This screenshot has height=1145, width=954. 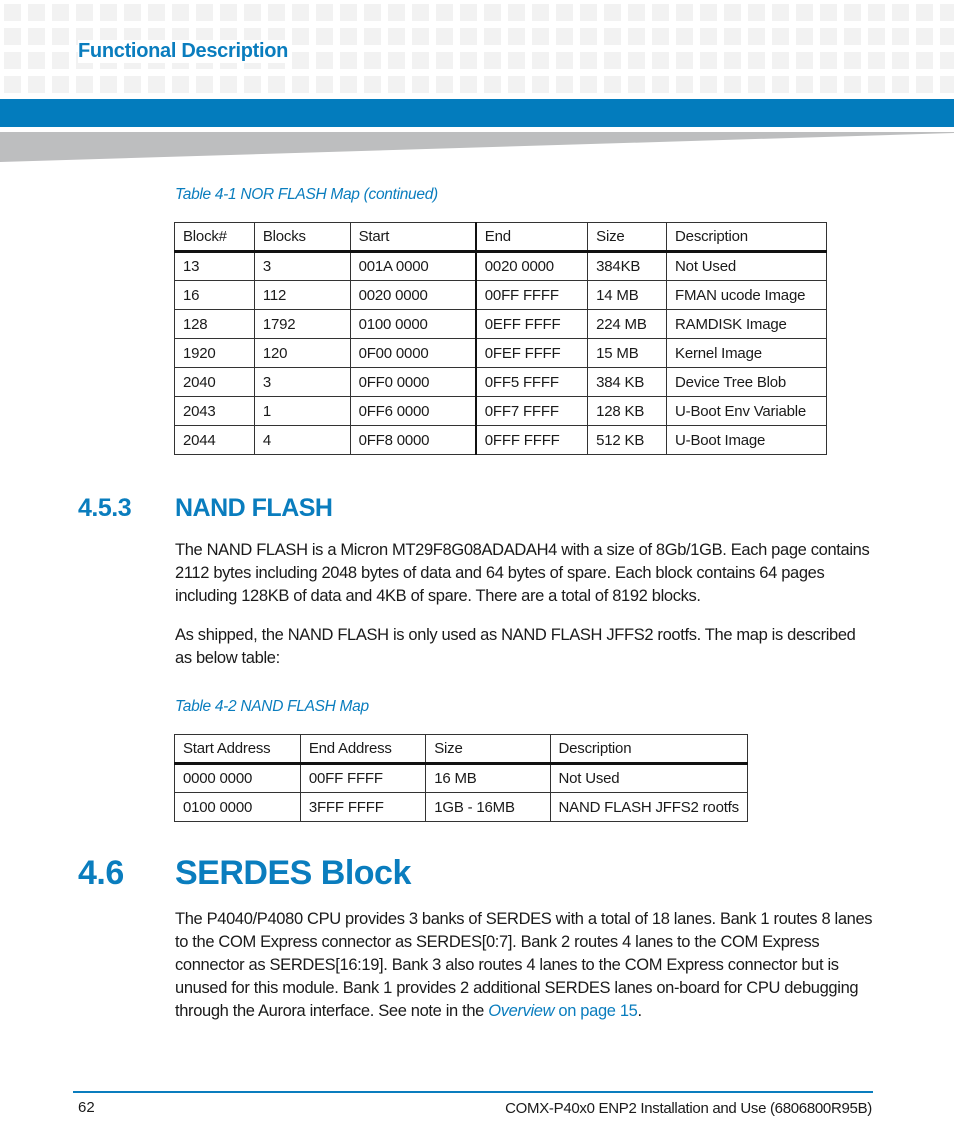 I want to click on cell-start: 0020 0000, so click(x=413, y=295).